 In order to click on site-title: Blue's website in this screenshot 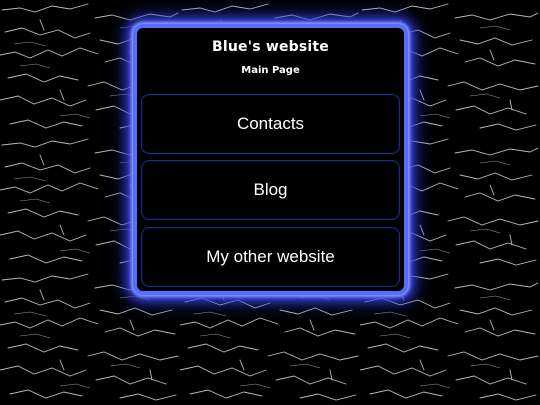, I will do `click(270, 47)`.